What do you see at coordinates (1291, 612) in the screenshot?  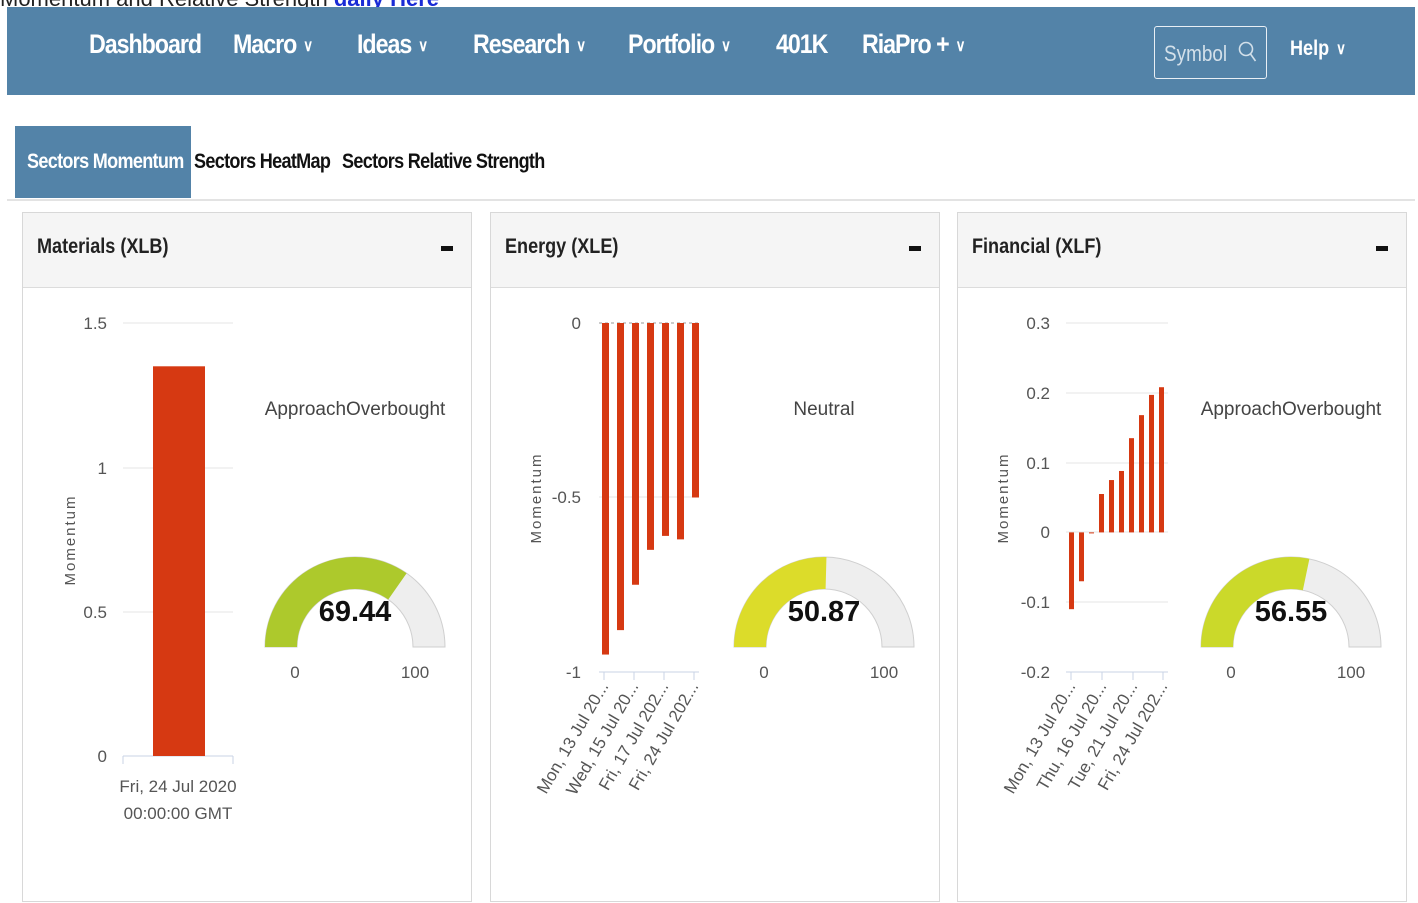 I see `gauge-value: 56.55` at bounding box center [1291, 612].